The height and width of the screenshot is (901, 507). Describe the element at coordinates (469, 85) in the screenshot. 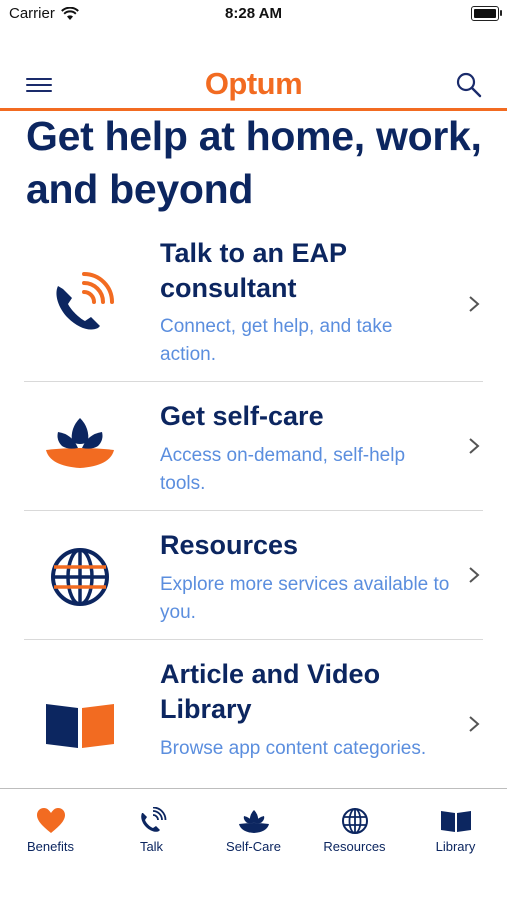

I see `search-icon` at that location.